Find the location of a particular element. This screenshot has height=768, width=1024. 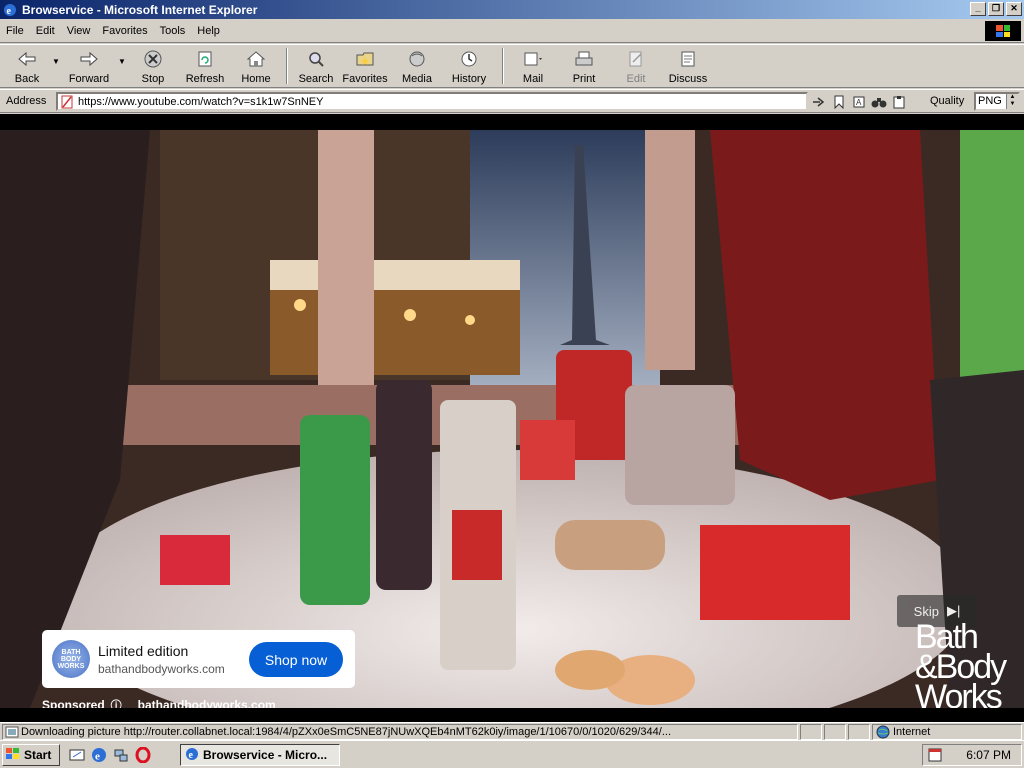

edit-page-icon is located at coordinates (636, 59).